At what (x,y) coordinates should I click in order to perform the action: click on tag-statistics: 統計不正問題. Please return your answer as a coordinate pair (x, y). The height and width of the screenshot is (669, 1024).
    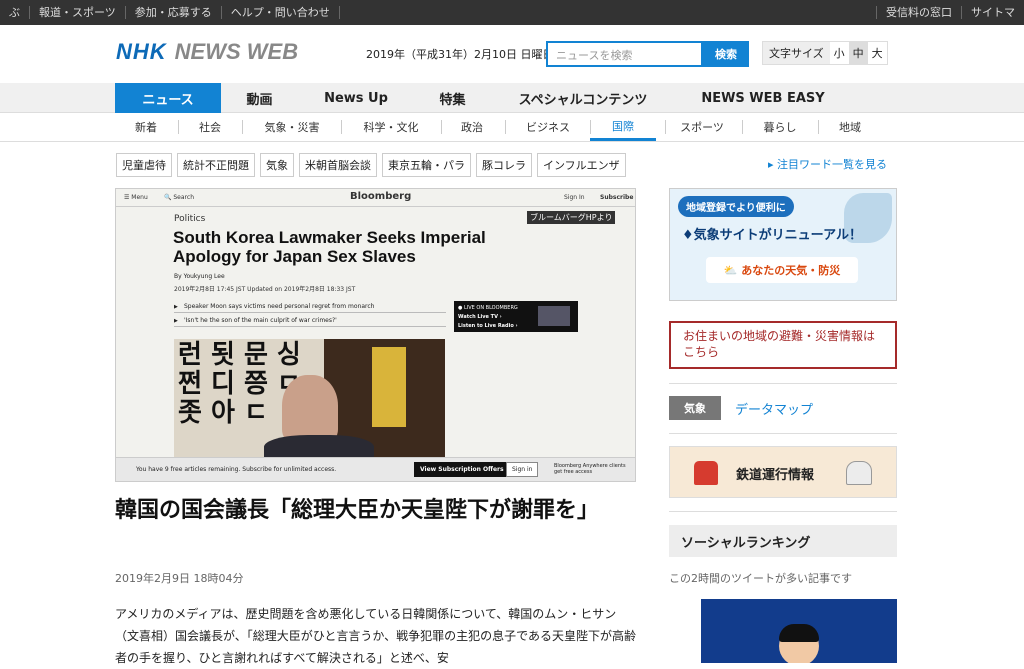
    Looking at the image, I should click on (216, 165).